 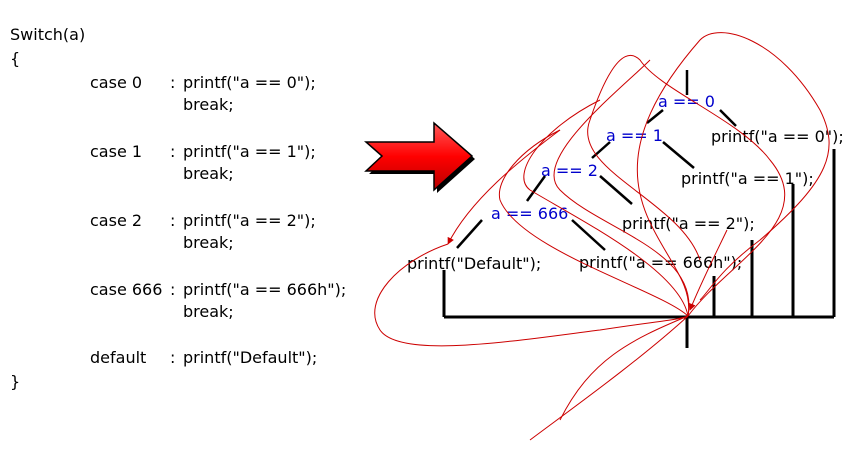 What do you see at coordinates (419, 156) in the screenshot?
I see `transform-arrow` at bounding box center [419, 156].